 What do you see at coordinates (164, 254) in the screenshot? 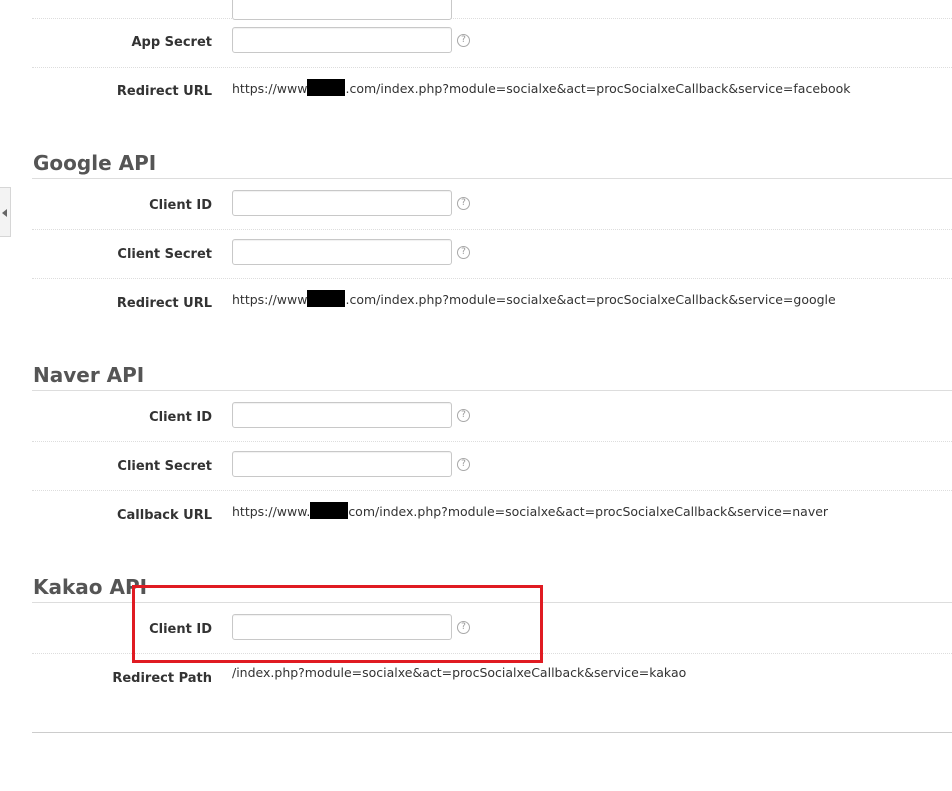
I see `google-client-secret-label: Client Secret` at bounding box center [164, 254].